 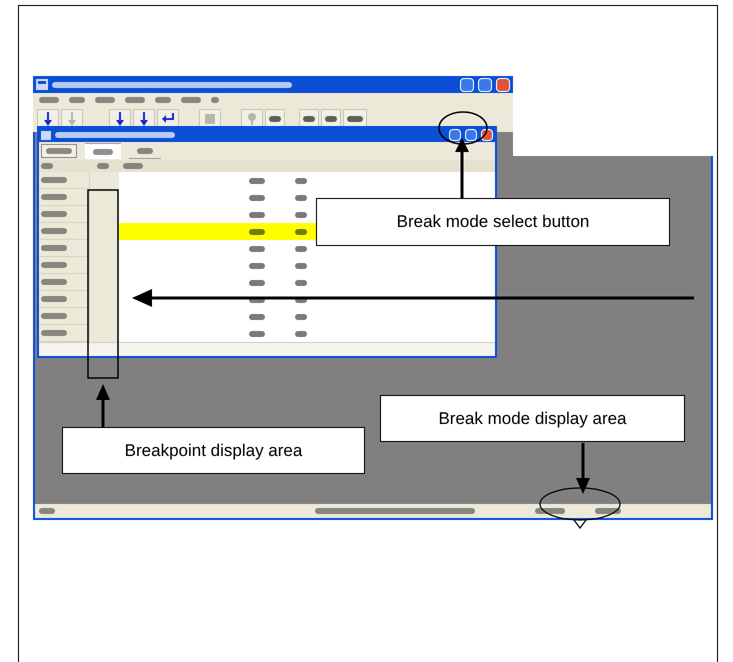 What do you see at coordinates (503, 85) in the screenshot?
I see `close-button` at bounding box center [503, 85].